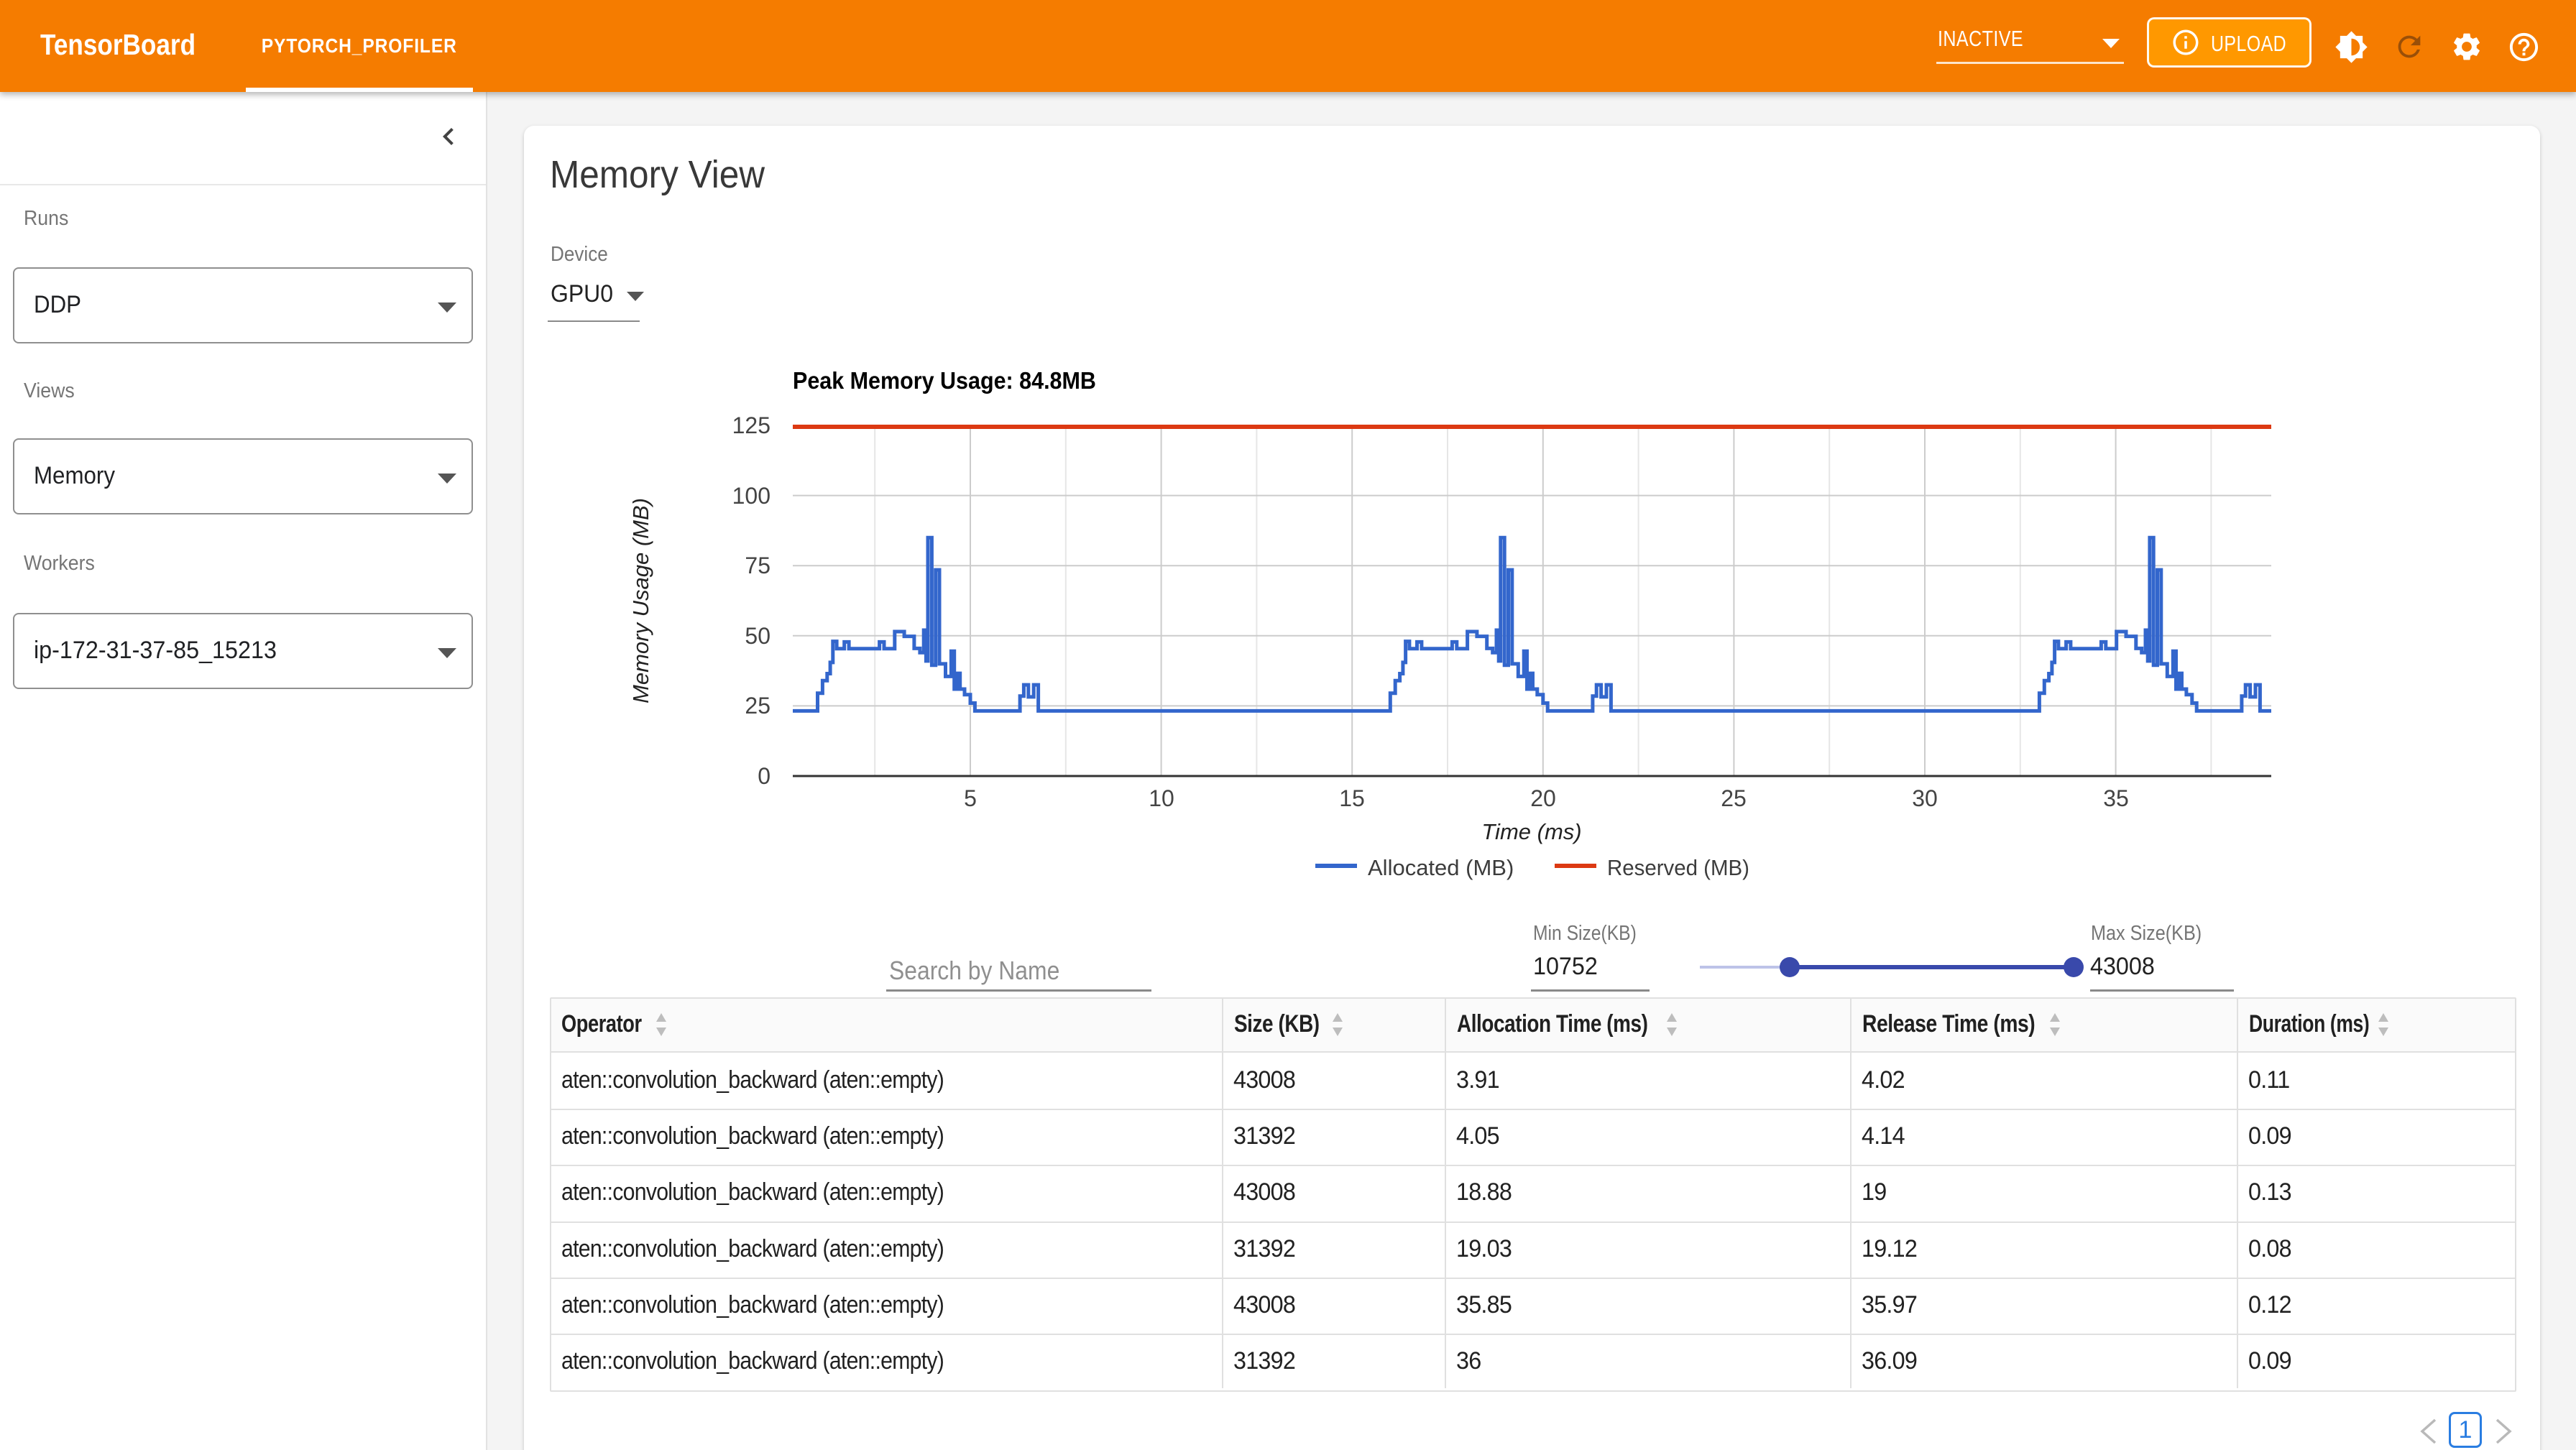 This screenshot has height=1450, width=2576. What do you see at coordinates (1161, 798) in the screenshot?
I see `svg-text: 10` at bounding box center [1161, 798].